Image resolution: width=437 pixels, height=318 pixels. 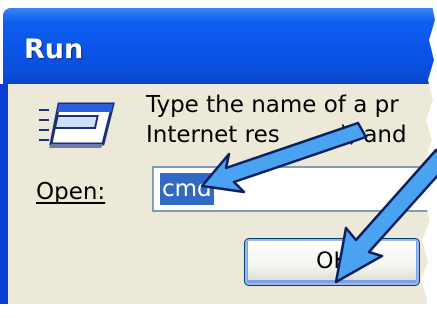 I want to click on instruction-line-2-start: Internet res, so click(x=213, y=135).